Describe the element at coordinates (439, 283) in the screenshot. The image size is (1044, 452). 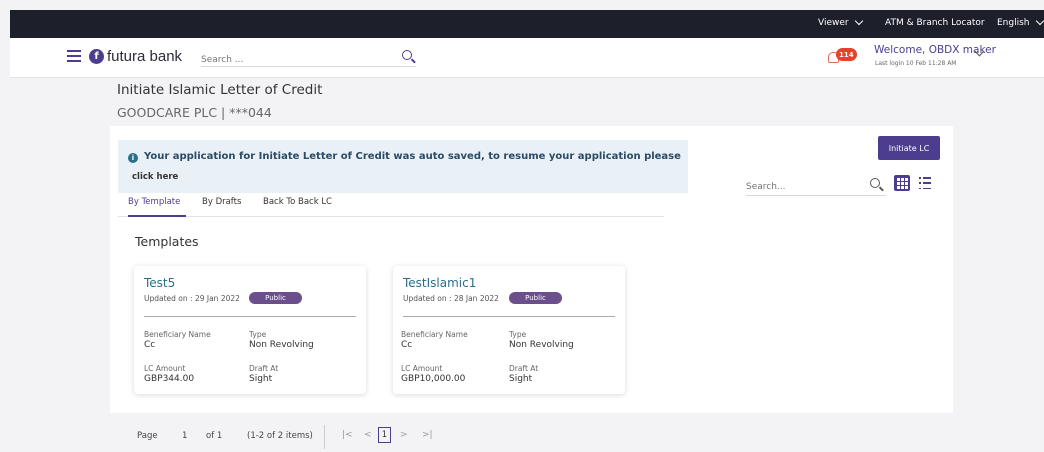
I see `template-name: TestIslamic1` at that location.